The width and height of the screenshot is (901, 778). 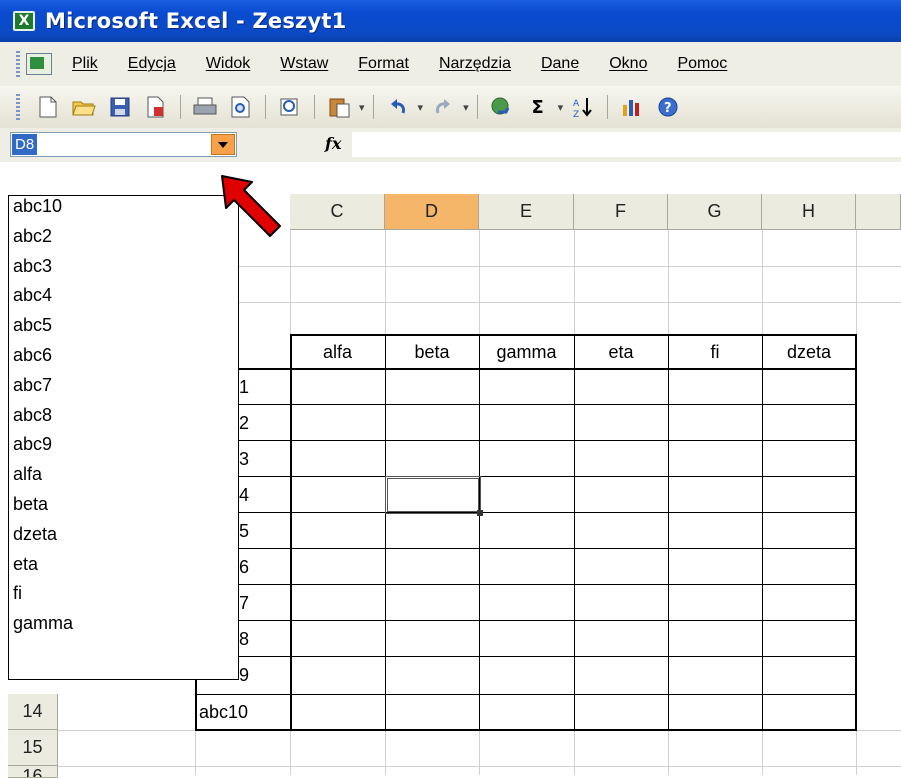 What do you see at coordinates (18, 64) in the screenshot?
I see `menu-grip-handle` at bounding box center [18, 64].